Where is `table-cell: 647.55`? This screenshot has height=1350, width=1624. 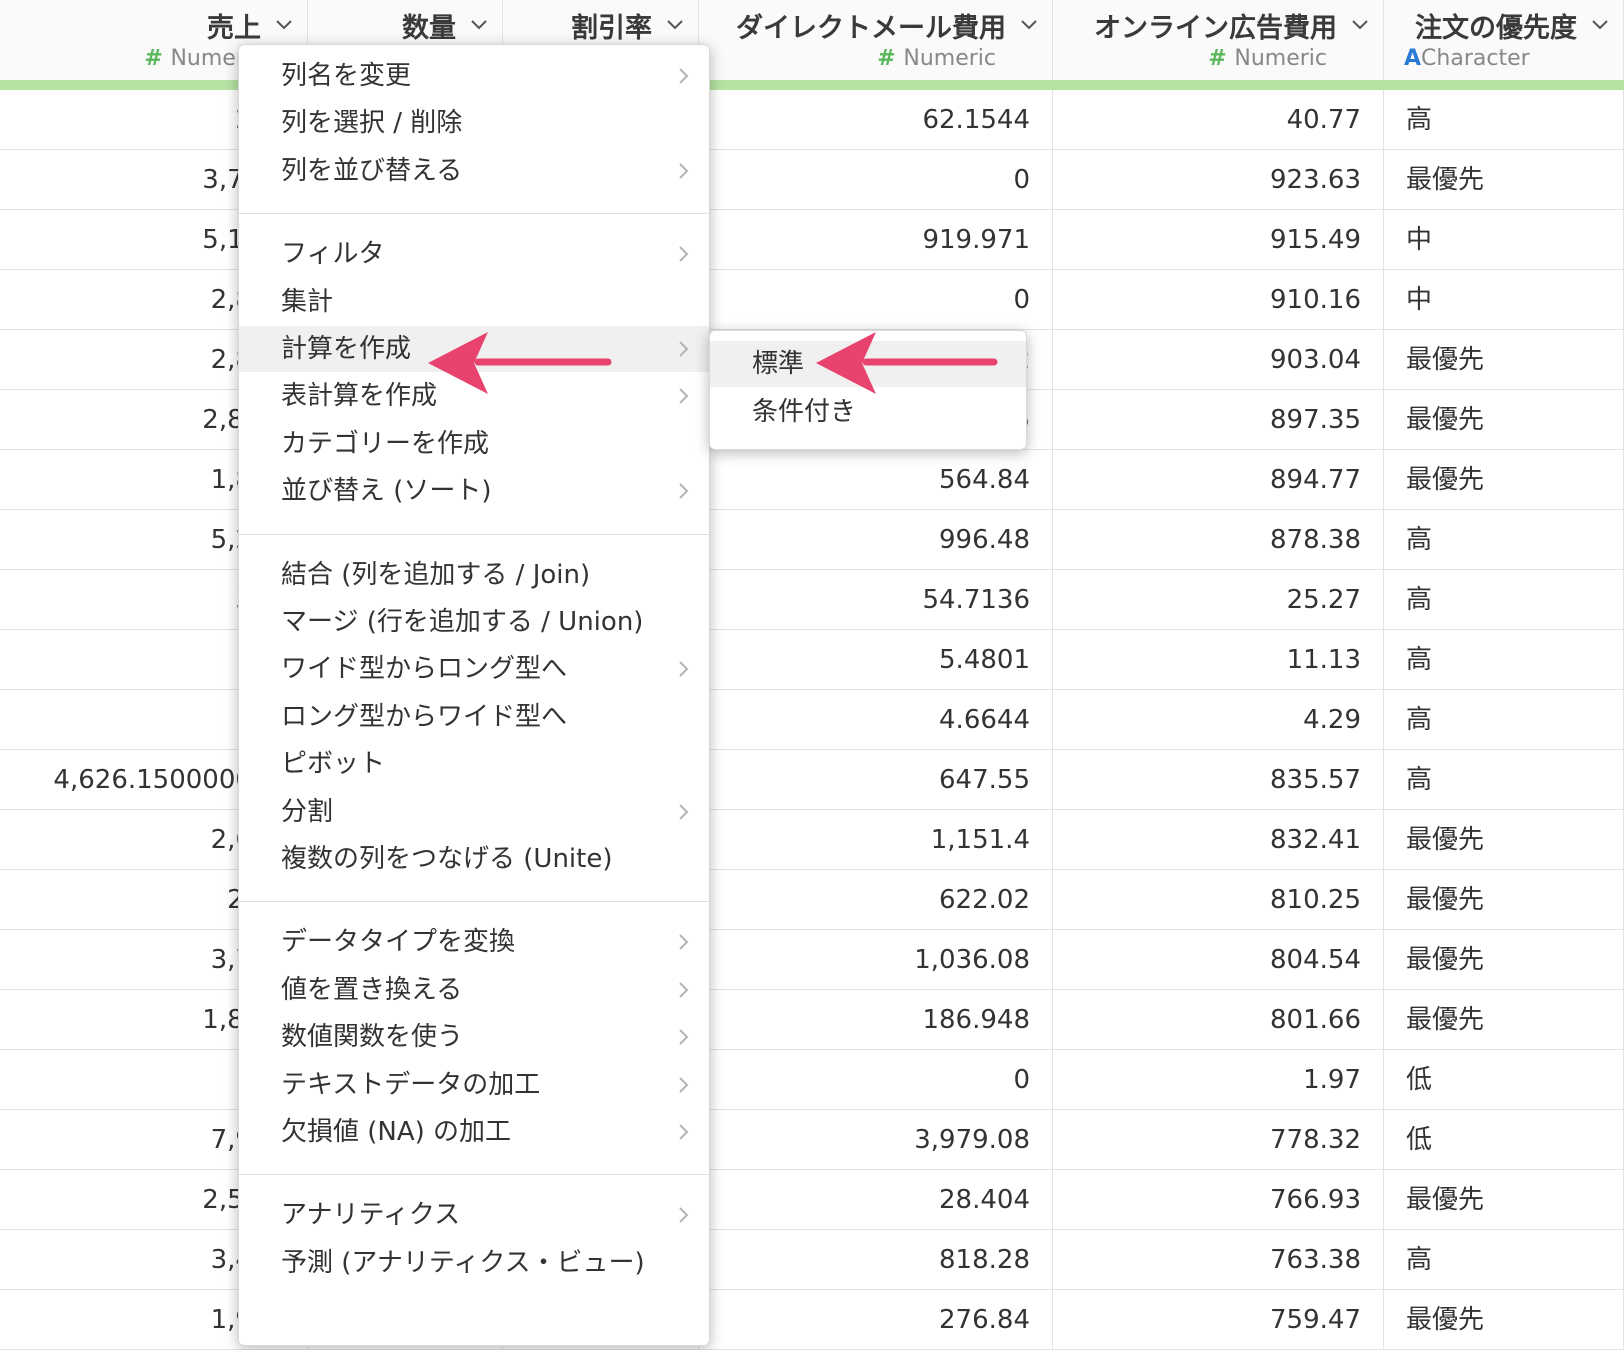 table-cell: 647.55 is located at coordinates (876, 780).